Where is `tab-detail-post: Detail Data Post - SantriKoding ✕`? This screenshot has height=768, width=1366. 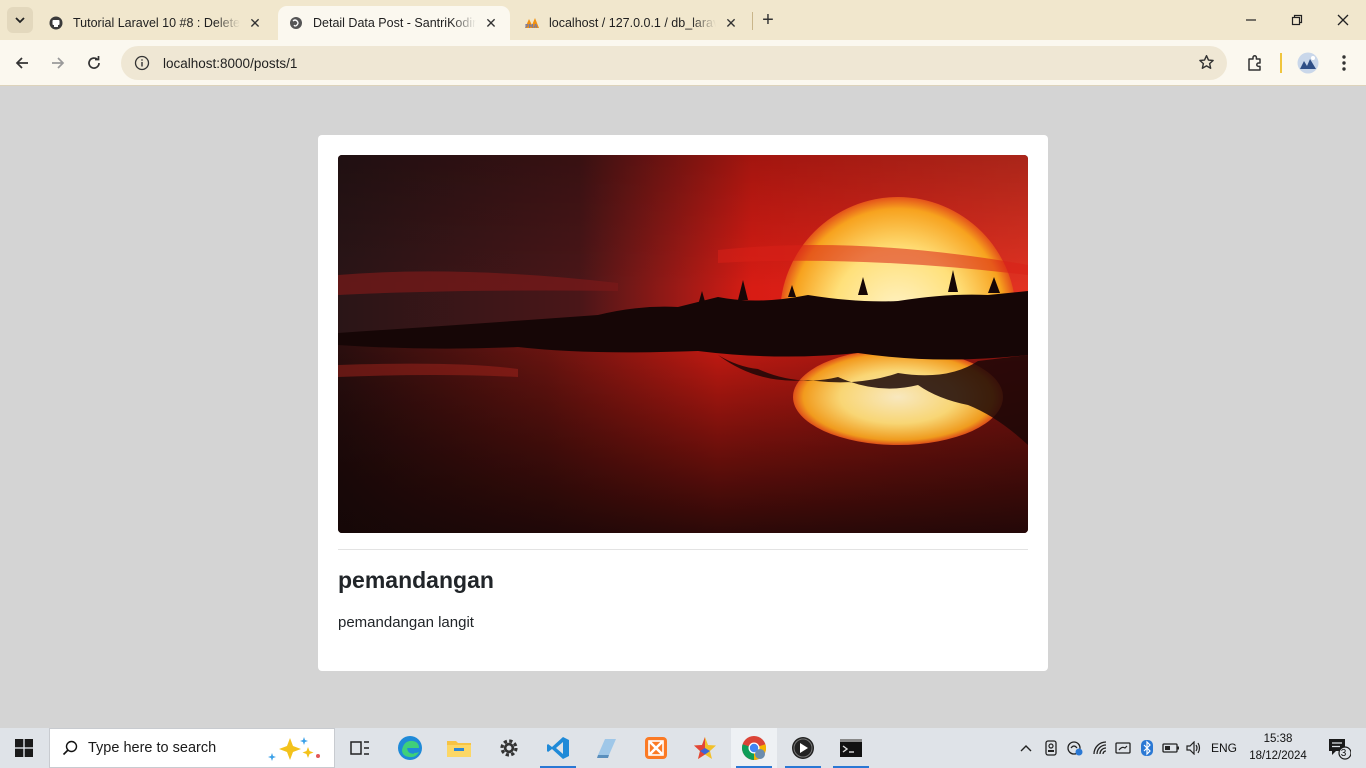
tab-detail-post: Detail Data Post - SantriKoding ✕ is located at coordinates (394, 23).